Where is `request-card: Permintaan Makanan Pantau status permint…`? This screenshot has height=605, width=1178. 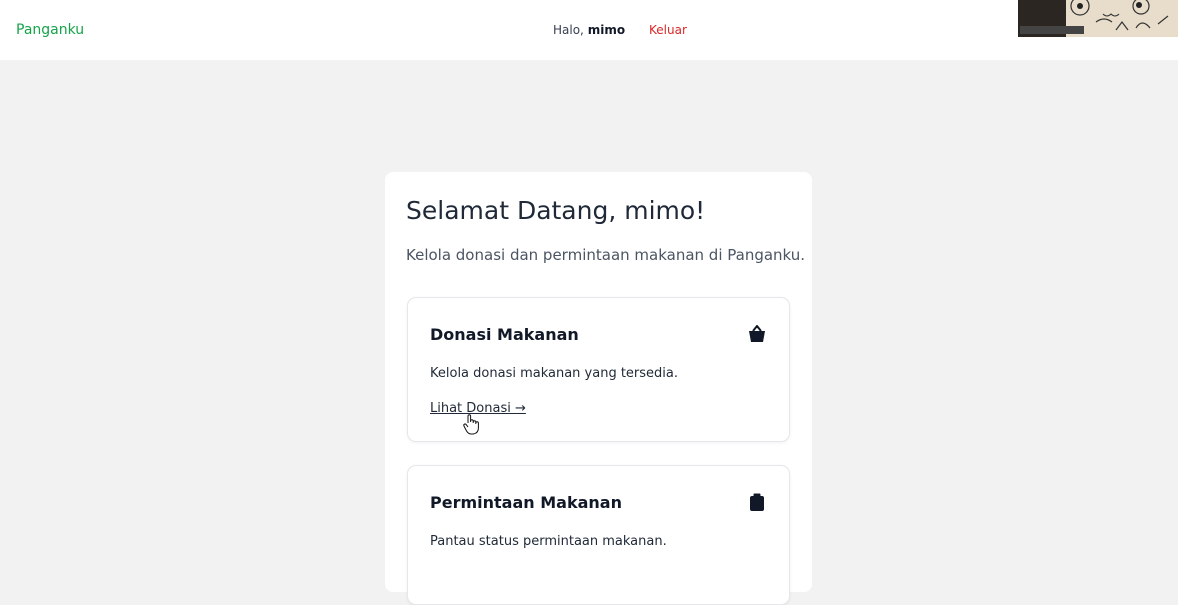 request-card: Permintaan Makanan Pantau status permint… is located at coordinates (598, 535).